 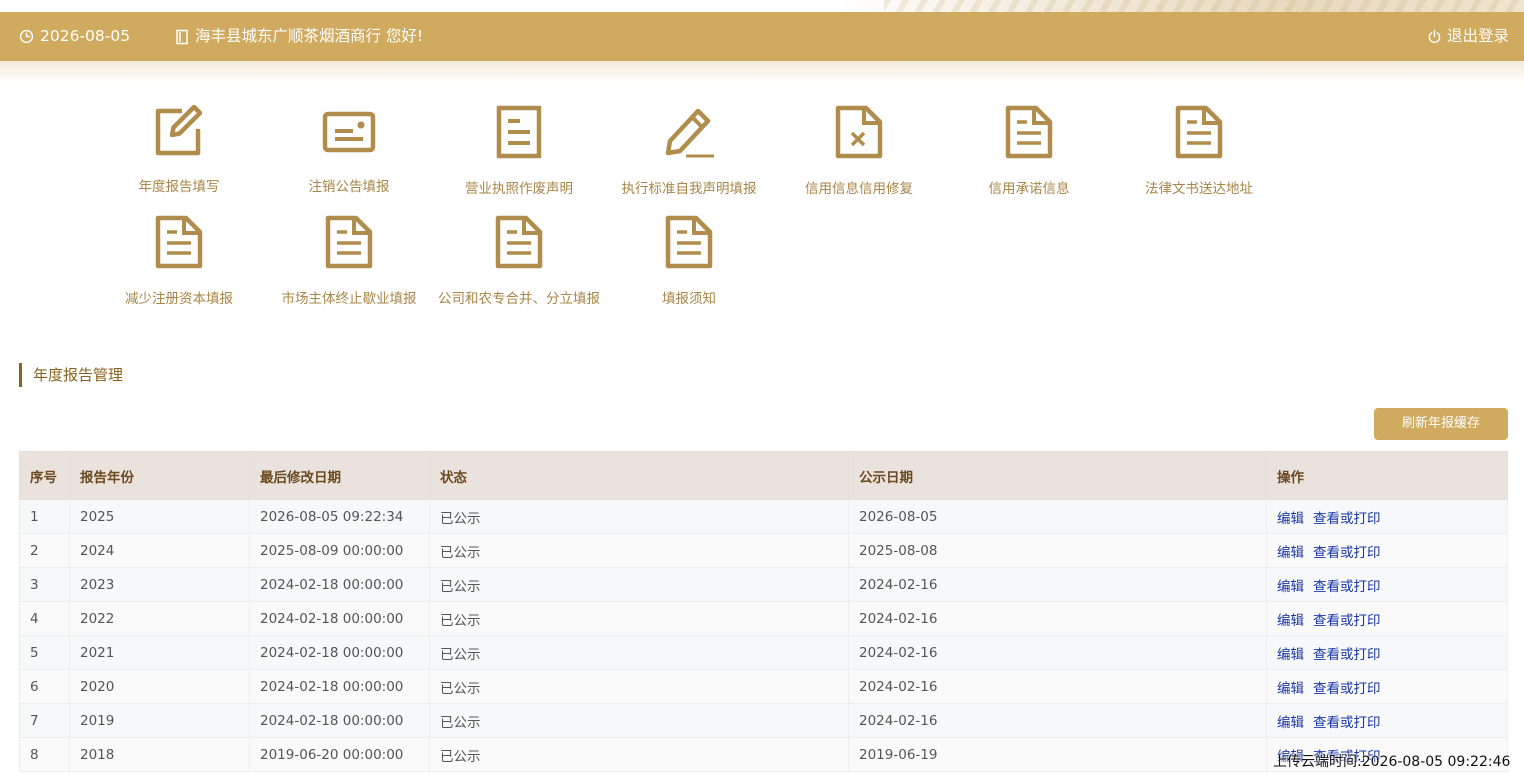 I want to click on cell-no: 8, so click(x=44, y=754).